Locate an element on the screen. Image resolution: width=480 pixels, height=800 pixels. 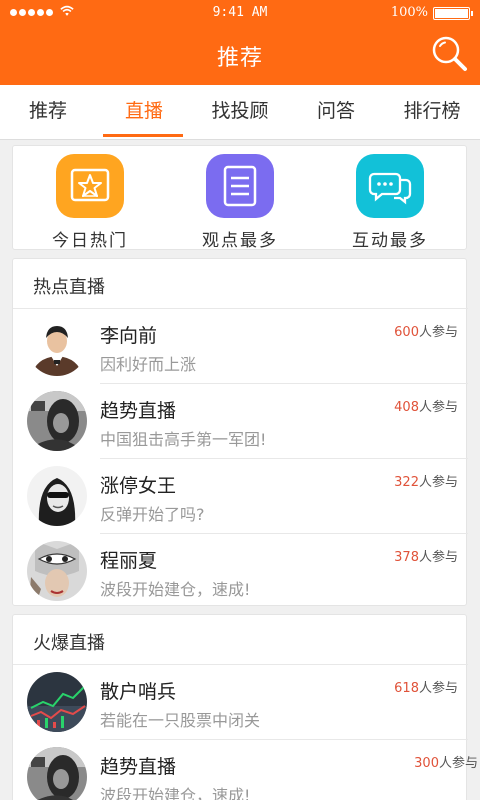
stream-desc: 若能在一只股票中闭关 is located at coordinates (180, 720).